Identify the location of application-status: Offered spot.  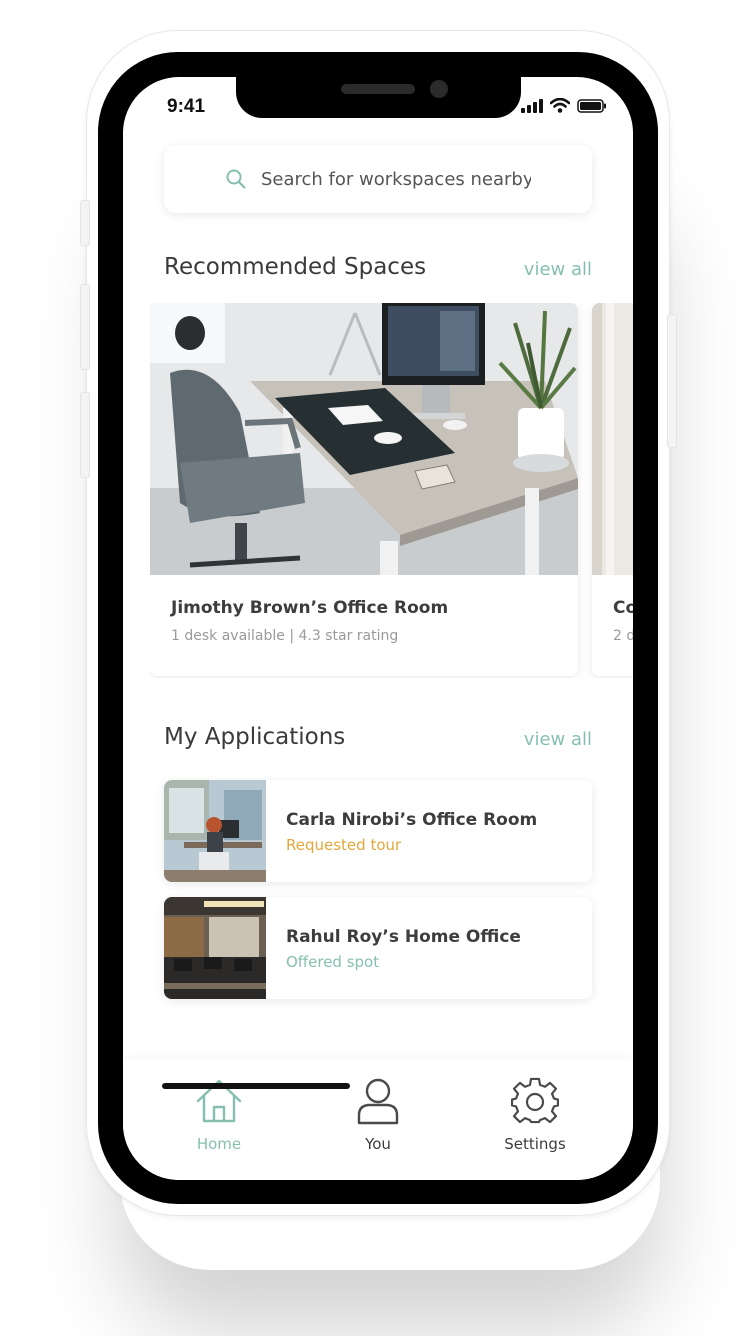
(333, 962).